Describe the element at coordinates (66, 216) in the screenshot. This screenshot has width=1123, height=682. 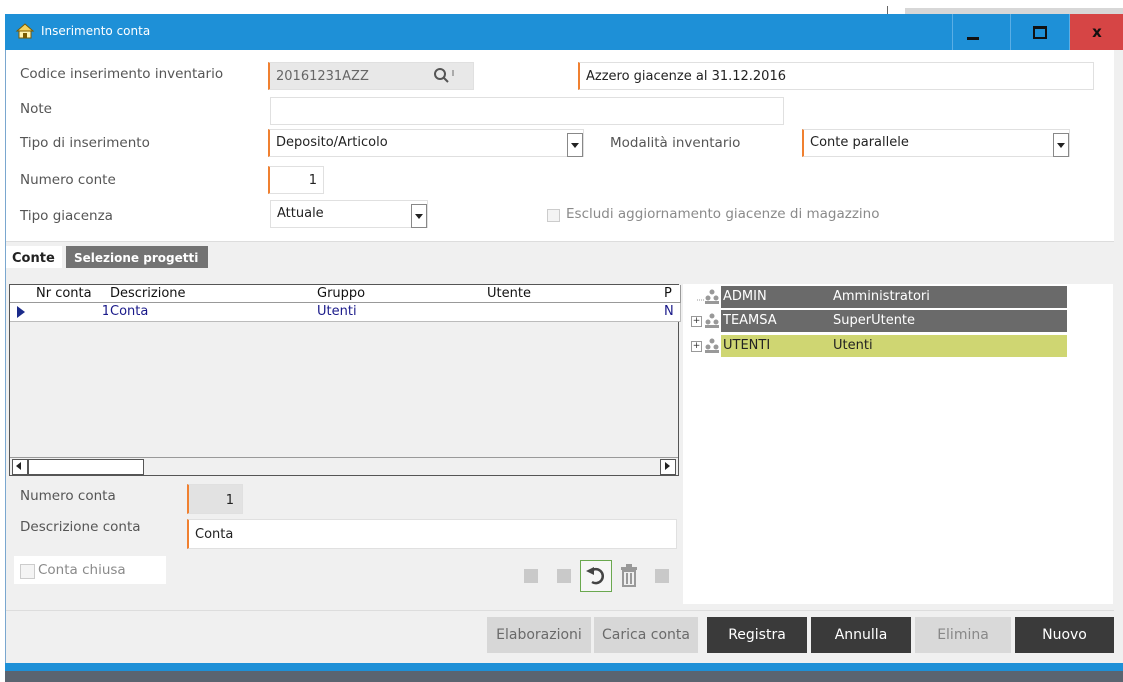
I see `tipo-giacenza-label: Tipo giacenza` at that location.